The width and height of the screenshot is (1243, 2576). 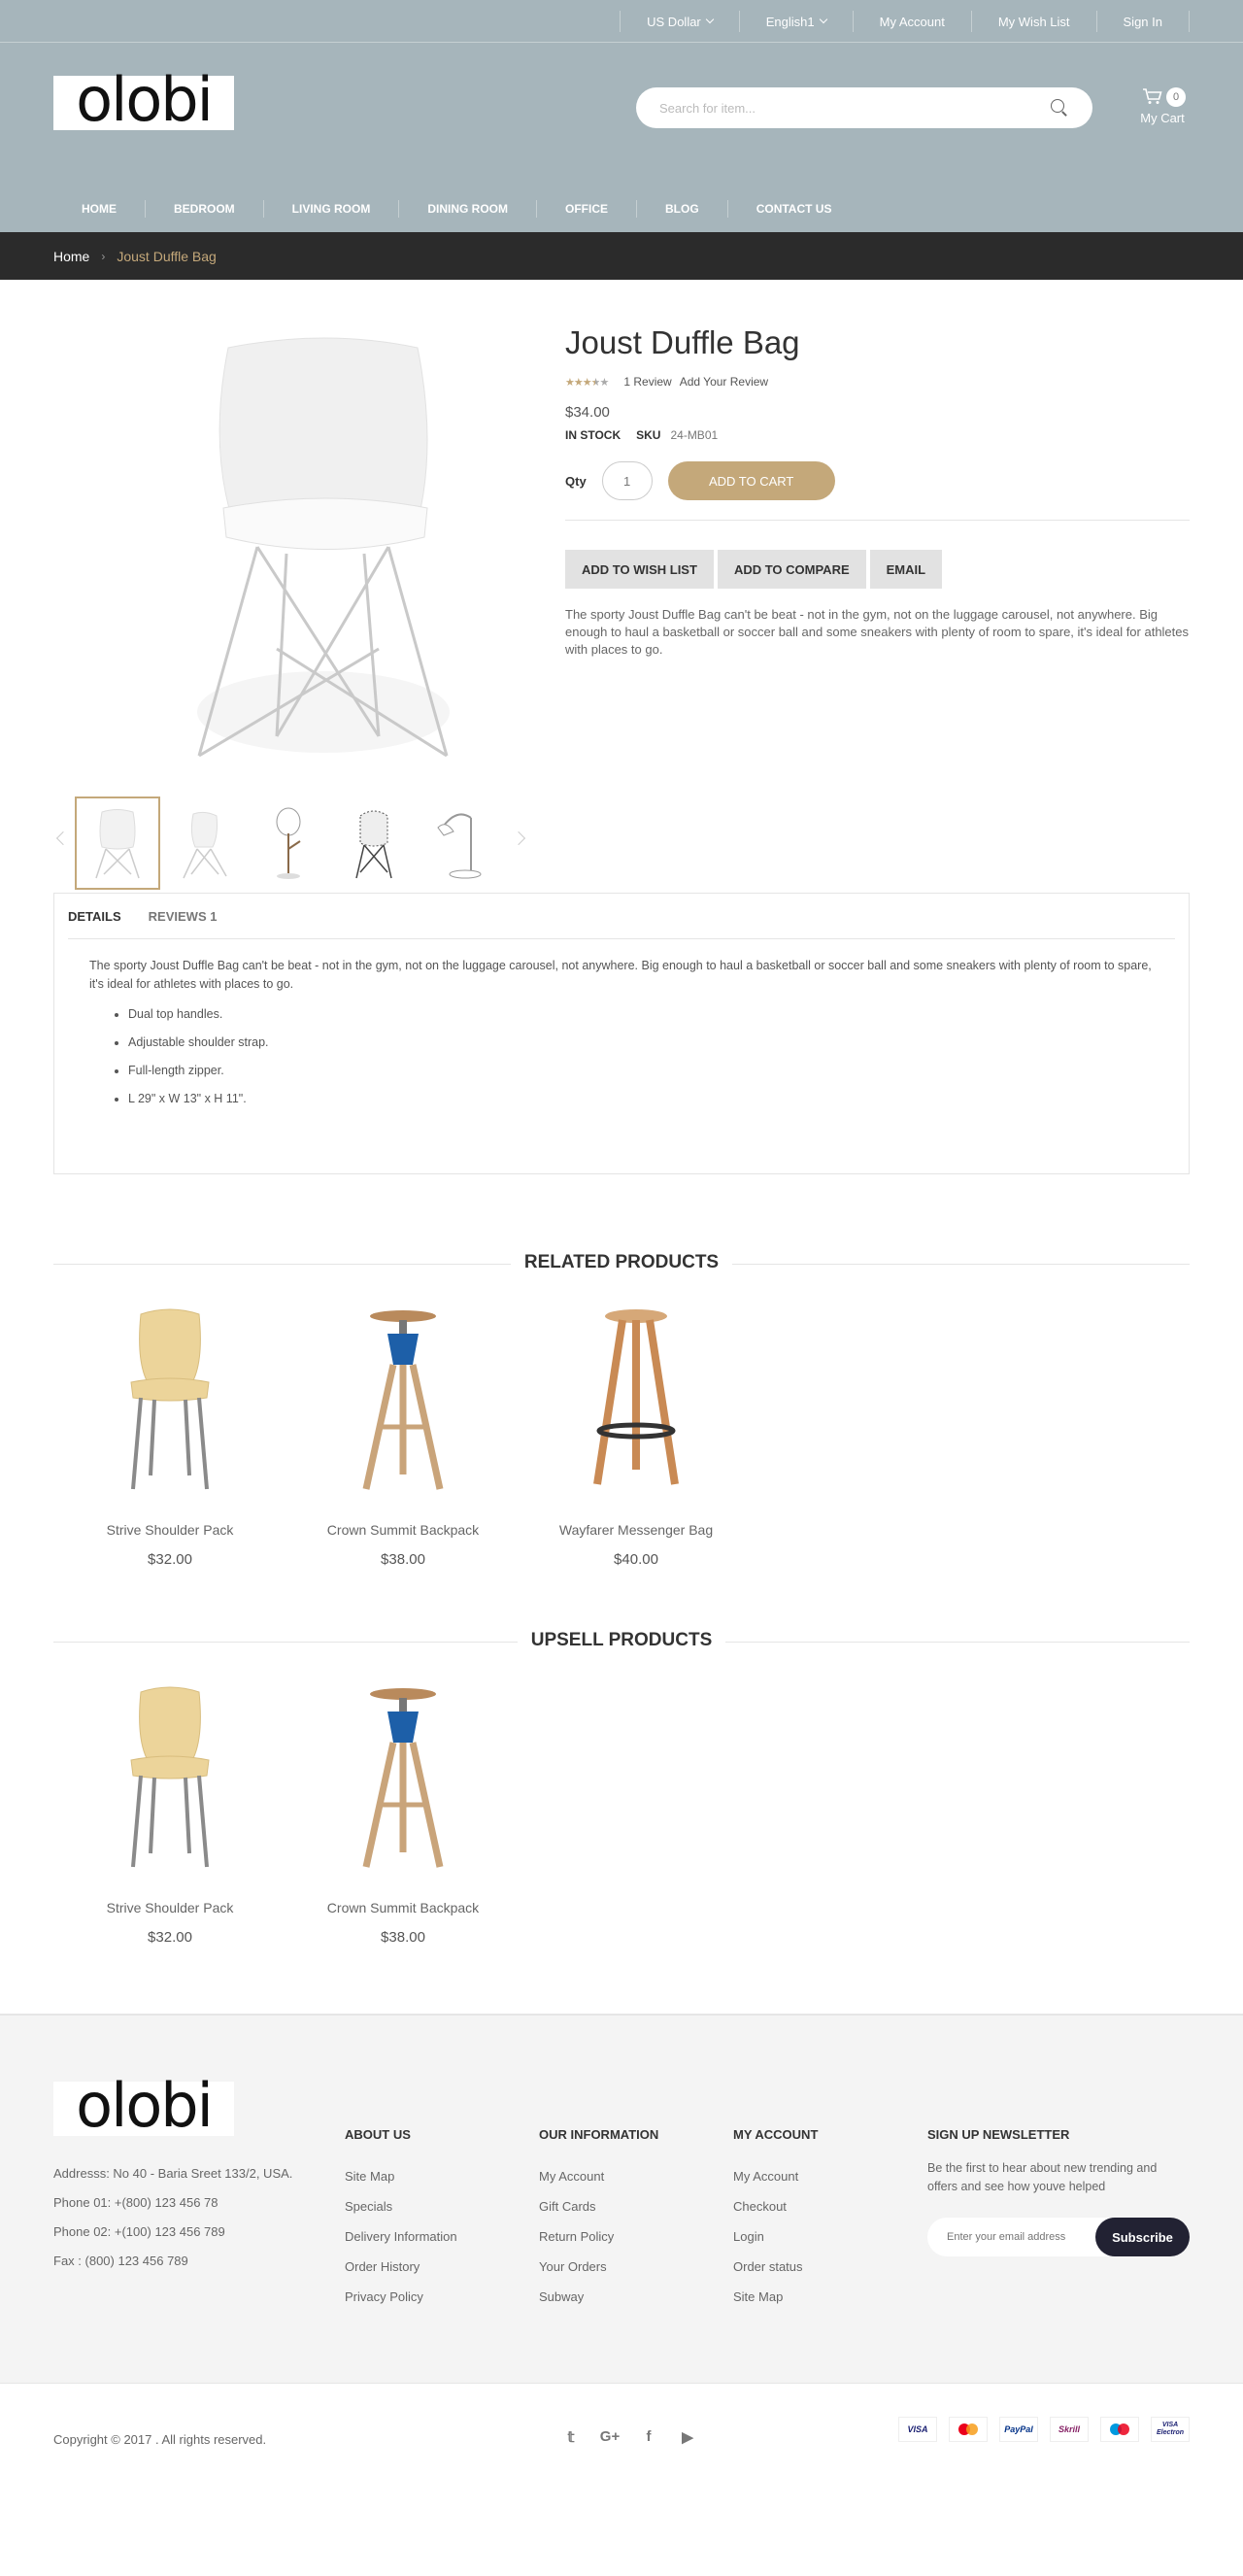 What do you see at coordinates (877, 435) in the screenshot?
I see `stock-sku: IN STOCK SKU 24-MB01` at bounding box center [877, 435].